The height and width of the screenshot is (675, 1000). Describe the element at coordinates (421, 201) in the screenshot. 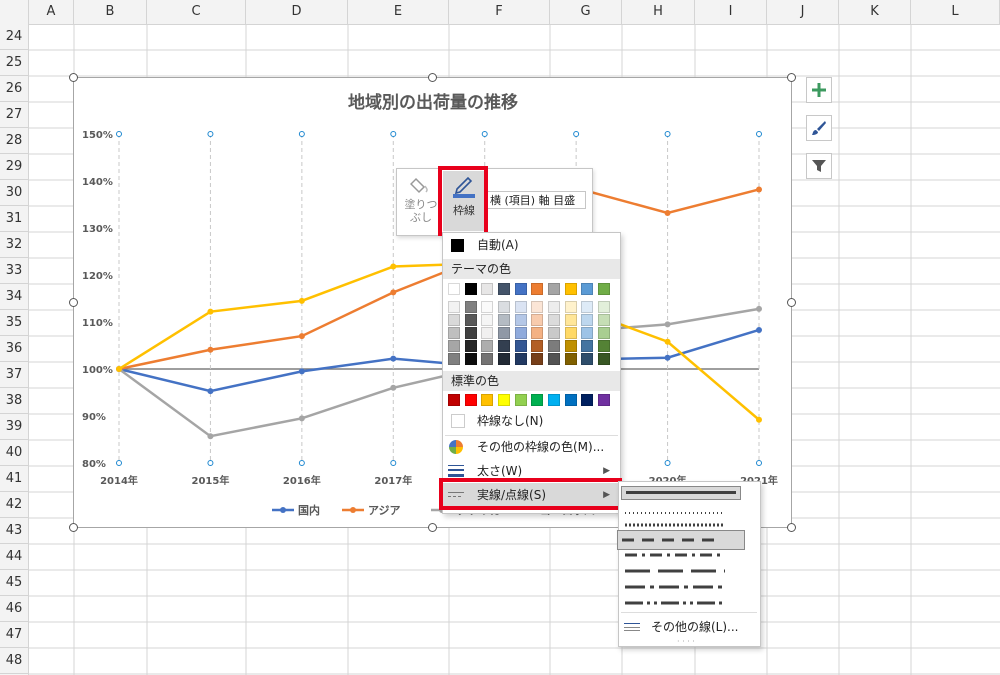

I see `fill-button: 塗りつ ぶし` at that location.